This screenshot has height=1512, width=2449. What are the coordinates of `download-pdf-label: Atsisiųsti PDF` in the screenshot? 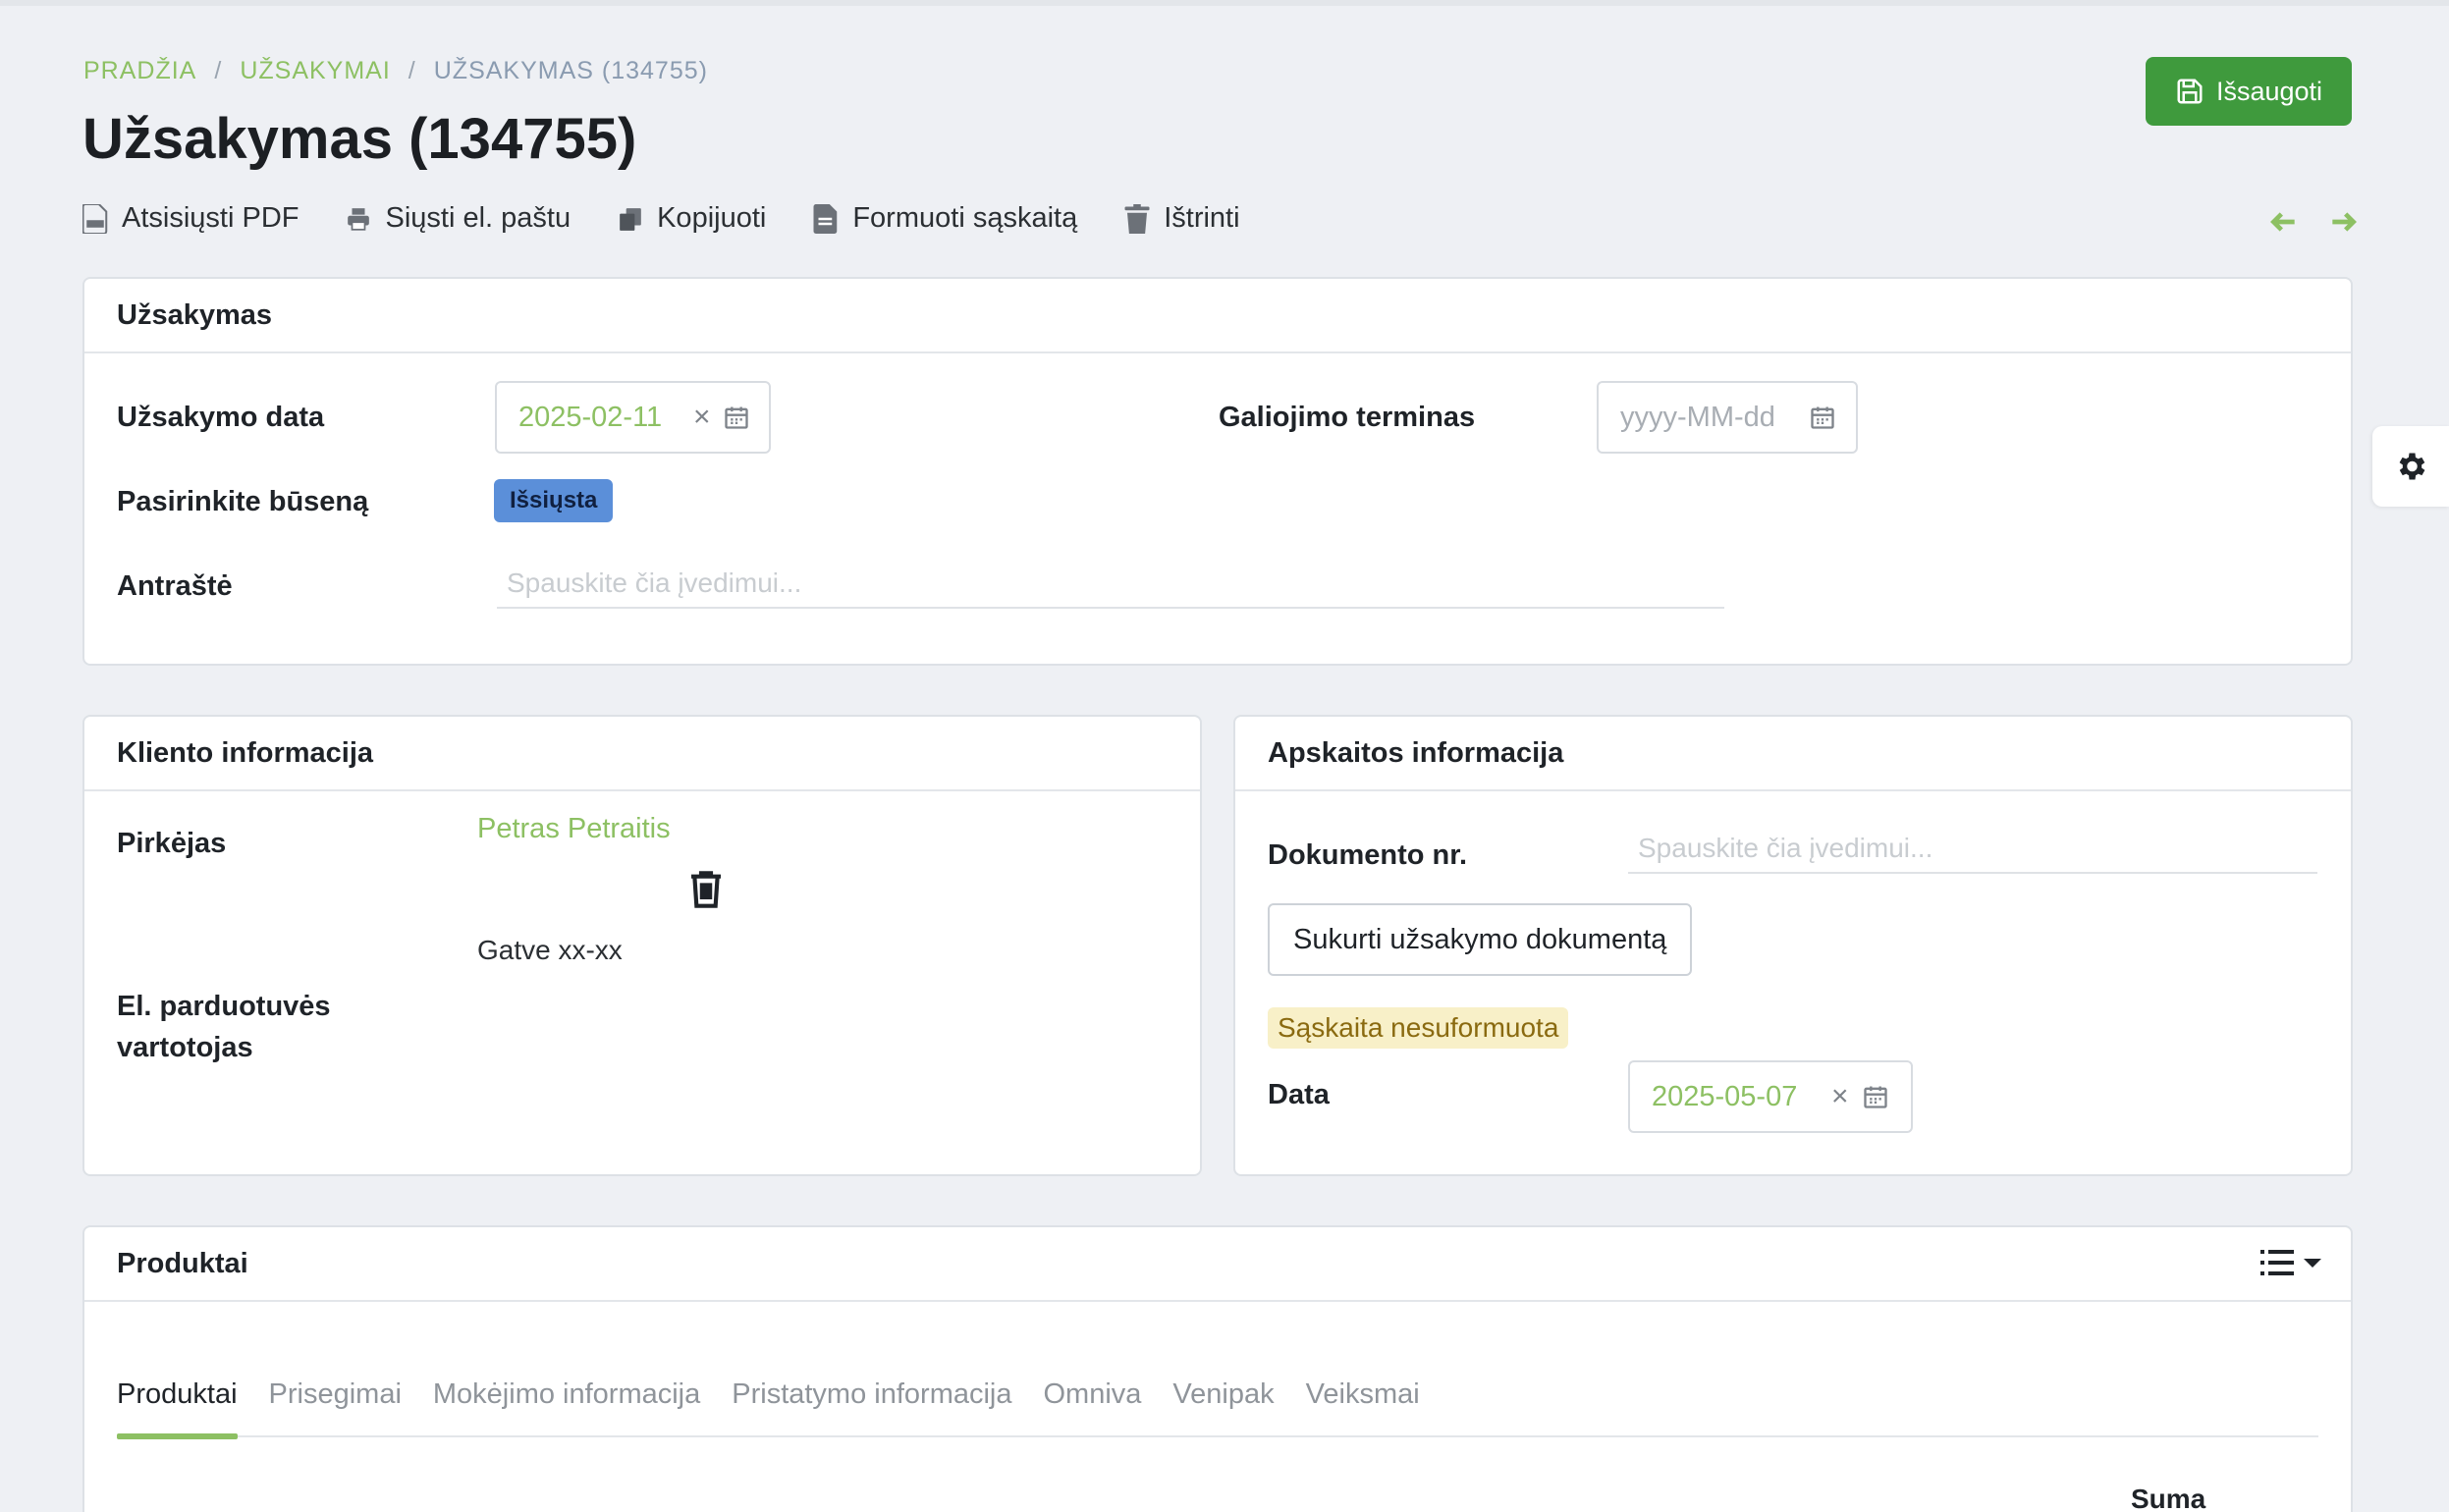 It's located at (210, 218).